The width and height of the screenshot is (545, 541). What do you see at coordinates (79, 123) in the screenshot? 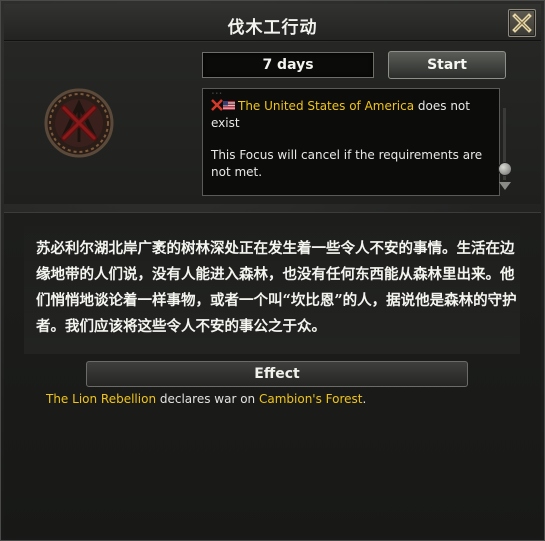
I see `forest-crossed-emblem-icon` at bounding box center [79, 123].